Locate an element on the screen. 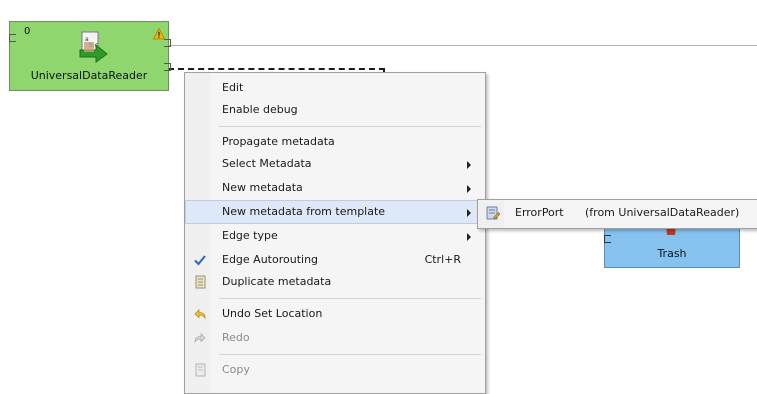 The width and height of the screenshot is (757, 394). component-label: Trash is located at coordinates (672, 253).